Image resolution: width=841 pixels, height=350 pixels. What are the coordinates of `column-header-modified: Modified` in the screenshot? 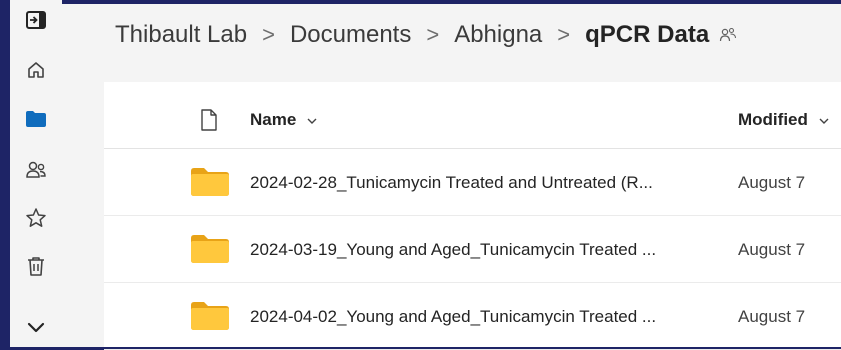 It's located at (783, 120).